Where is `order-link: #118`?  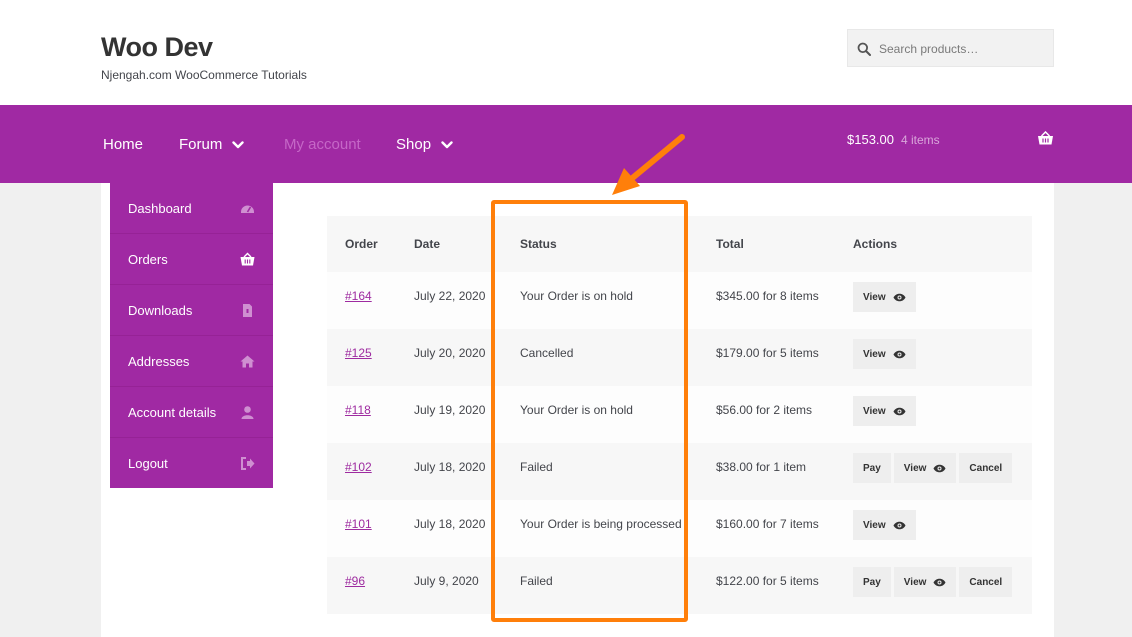
order-link: #118 is located at coordinates (358, 410).